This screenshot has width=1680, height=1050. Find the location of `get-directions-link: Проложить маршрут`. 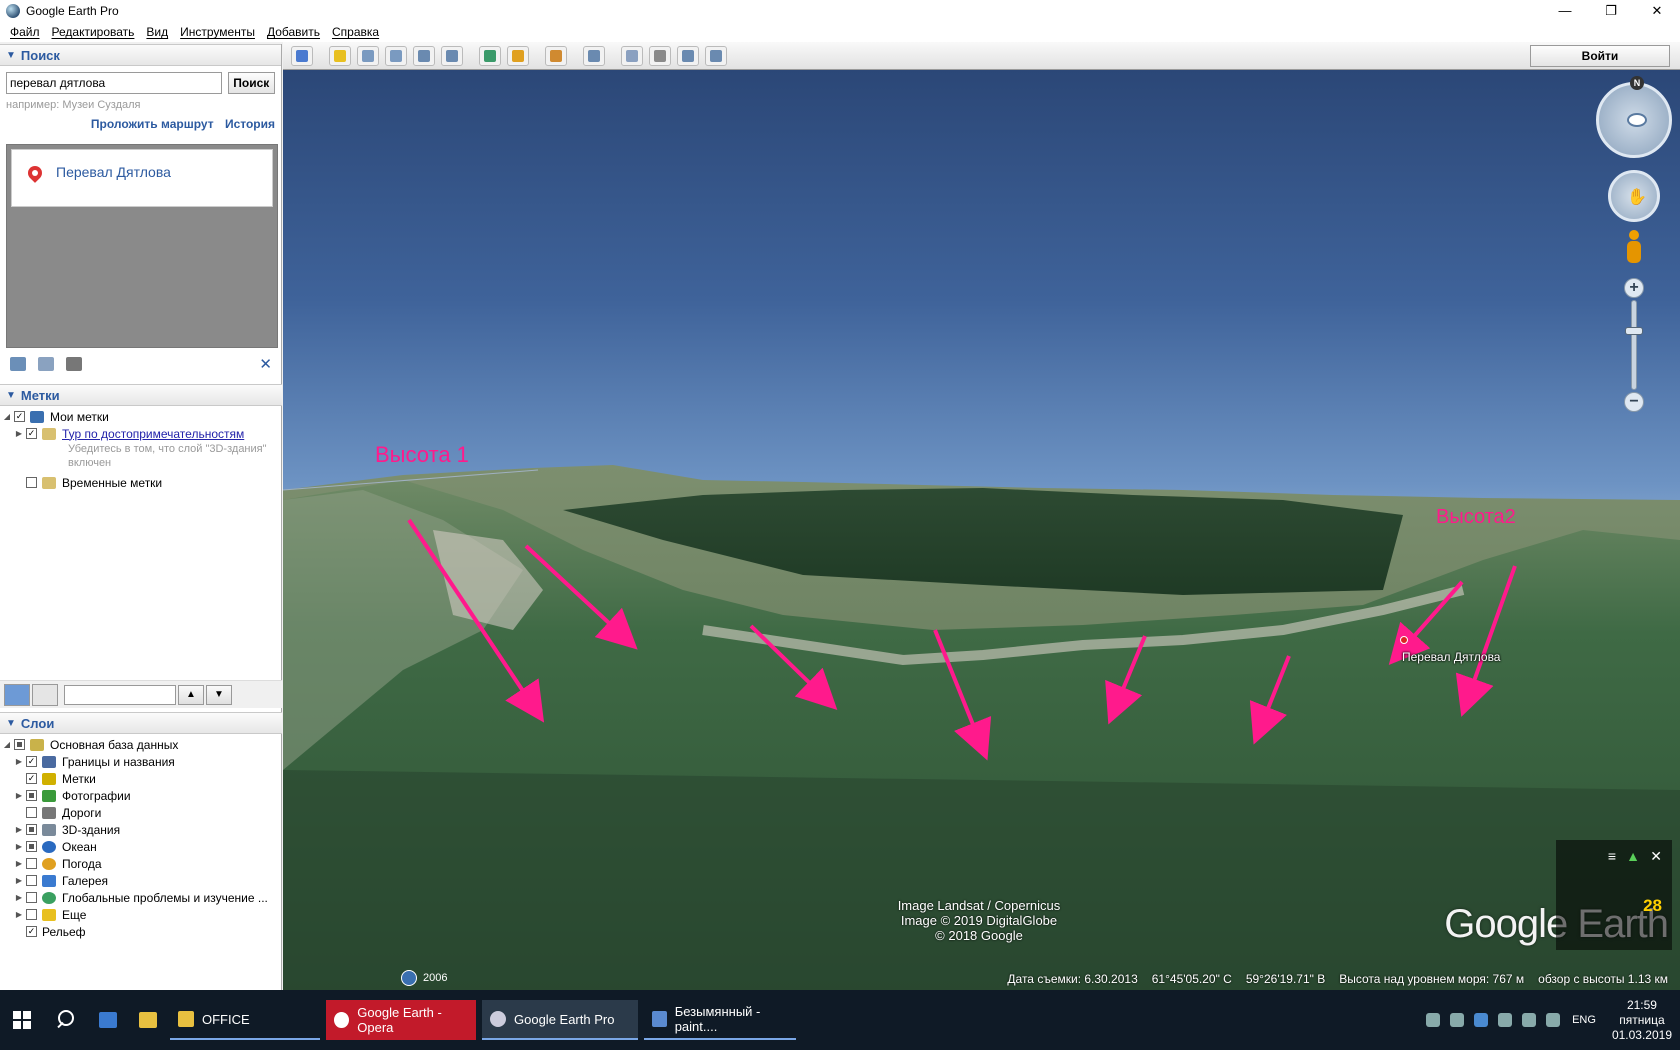

get-directions-link: Проложить маршрут is located at coordinates (152, 124).